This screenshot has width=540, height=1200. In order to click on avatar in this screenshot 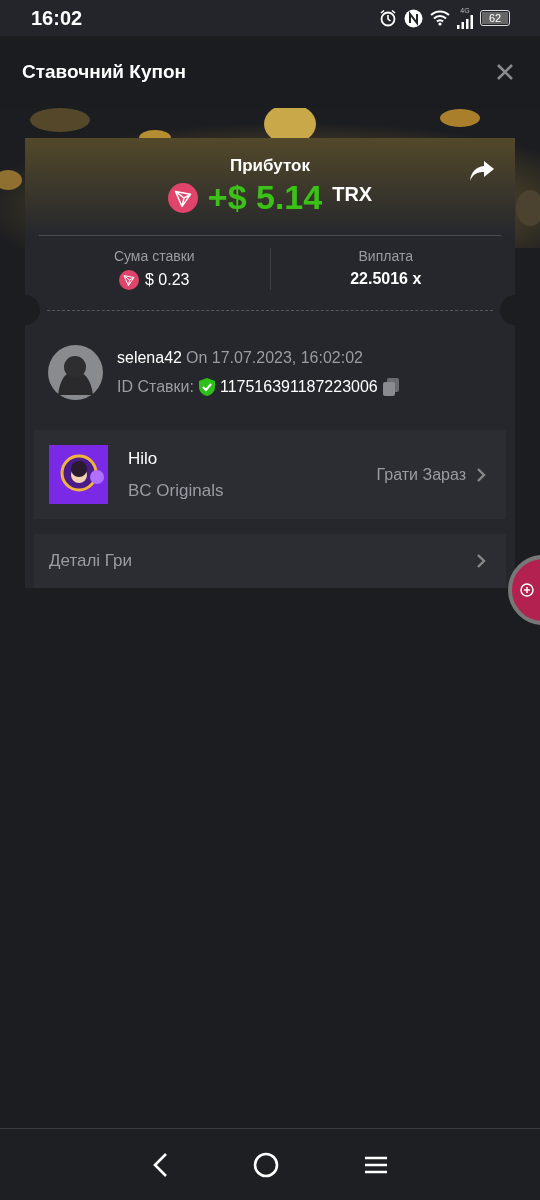, I will do `click(75, 372)`.